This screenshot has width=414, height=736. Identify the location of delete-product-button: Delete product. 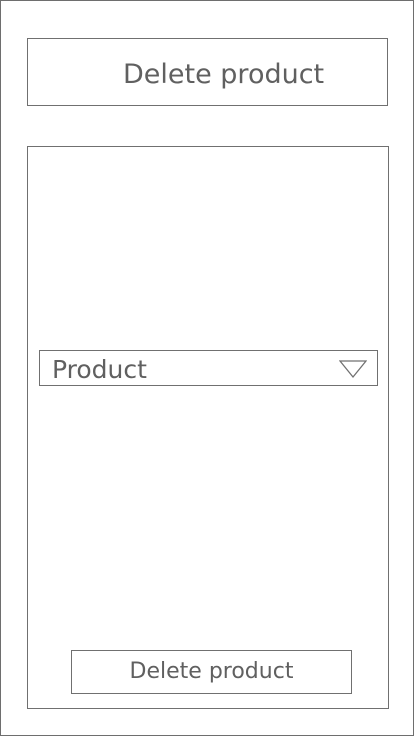
(211, 672).